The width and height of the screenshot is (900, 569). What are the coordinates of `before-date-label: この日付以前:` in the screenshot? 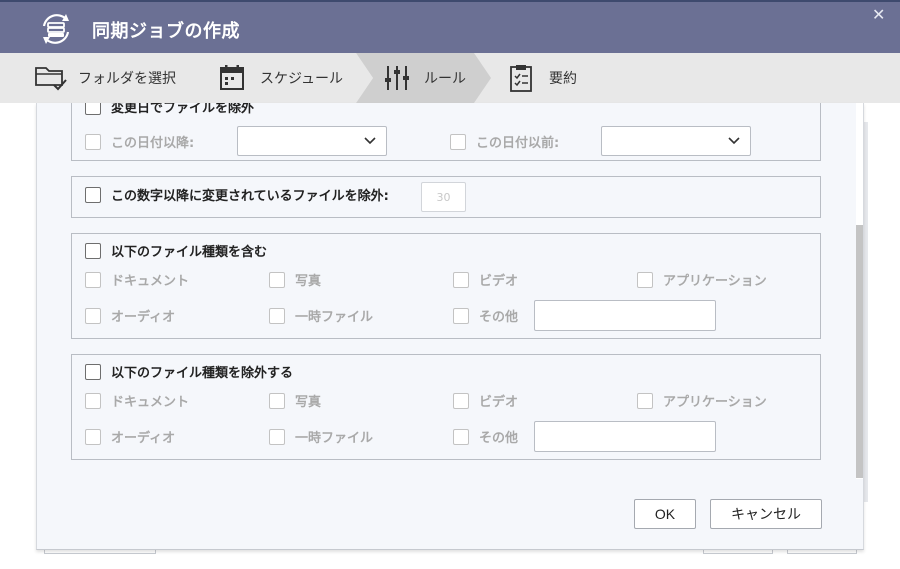 It's located at (518, 143).